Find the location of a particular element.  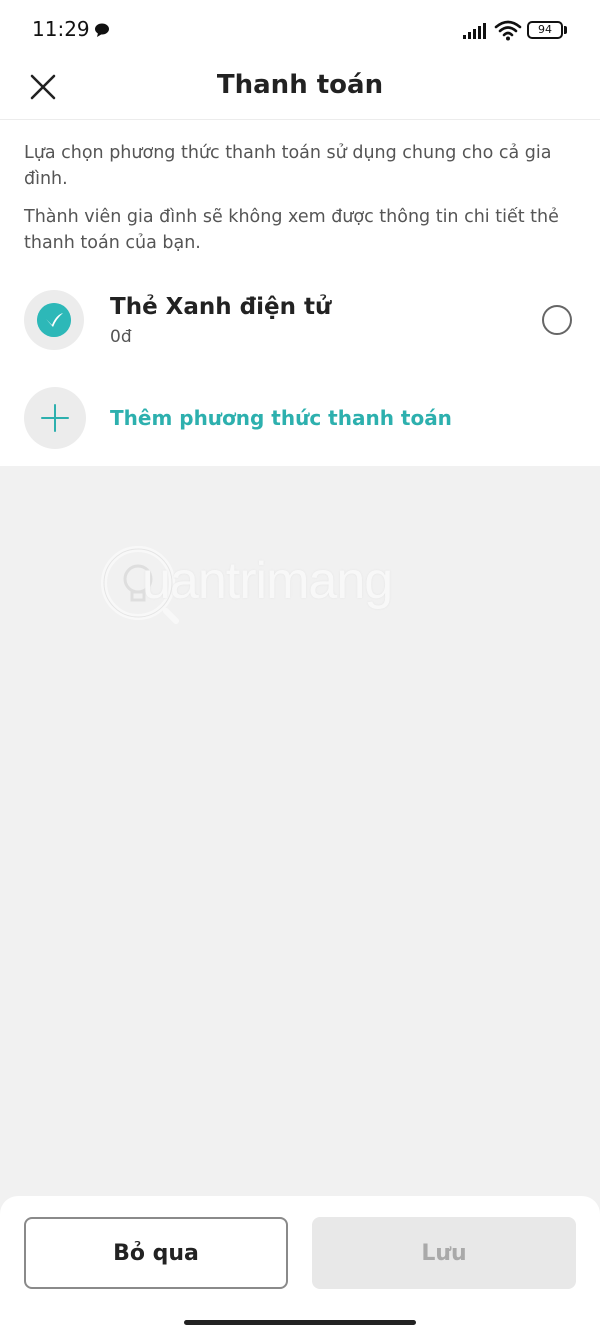

watermark-logo: uantrimang is located at coordinates (275, 585).